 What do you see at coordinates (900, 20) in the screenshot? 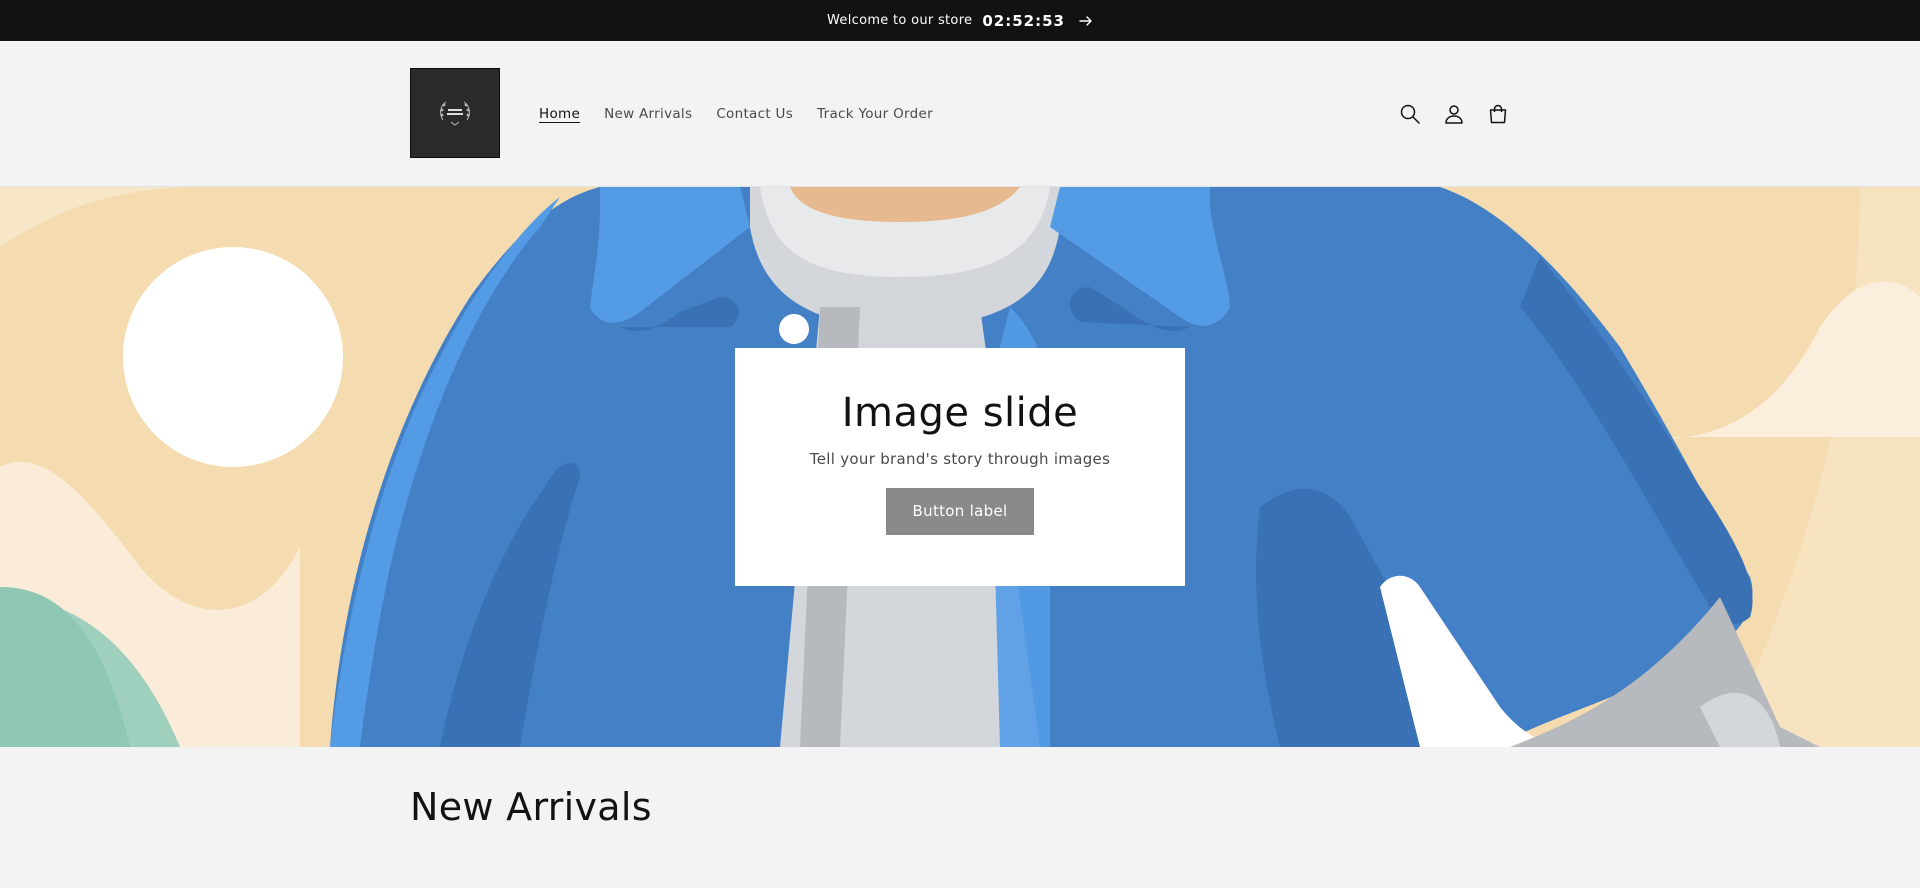
I see `announcement-text: Welcome to our store` at bounding box center [900, 20].